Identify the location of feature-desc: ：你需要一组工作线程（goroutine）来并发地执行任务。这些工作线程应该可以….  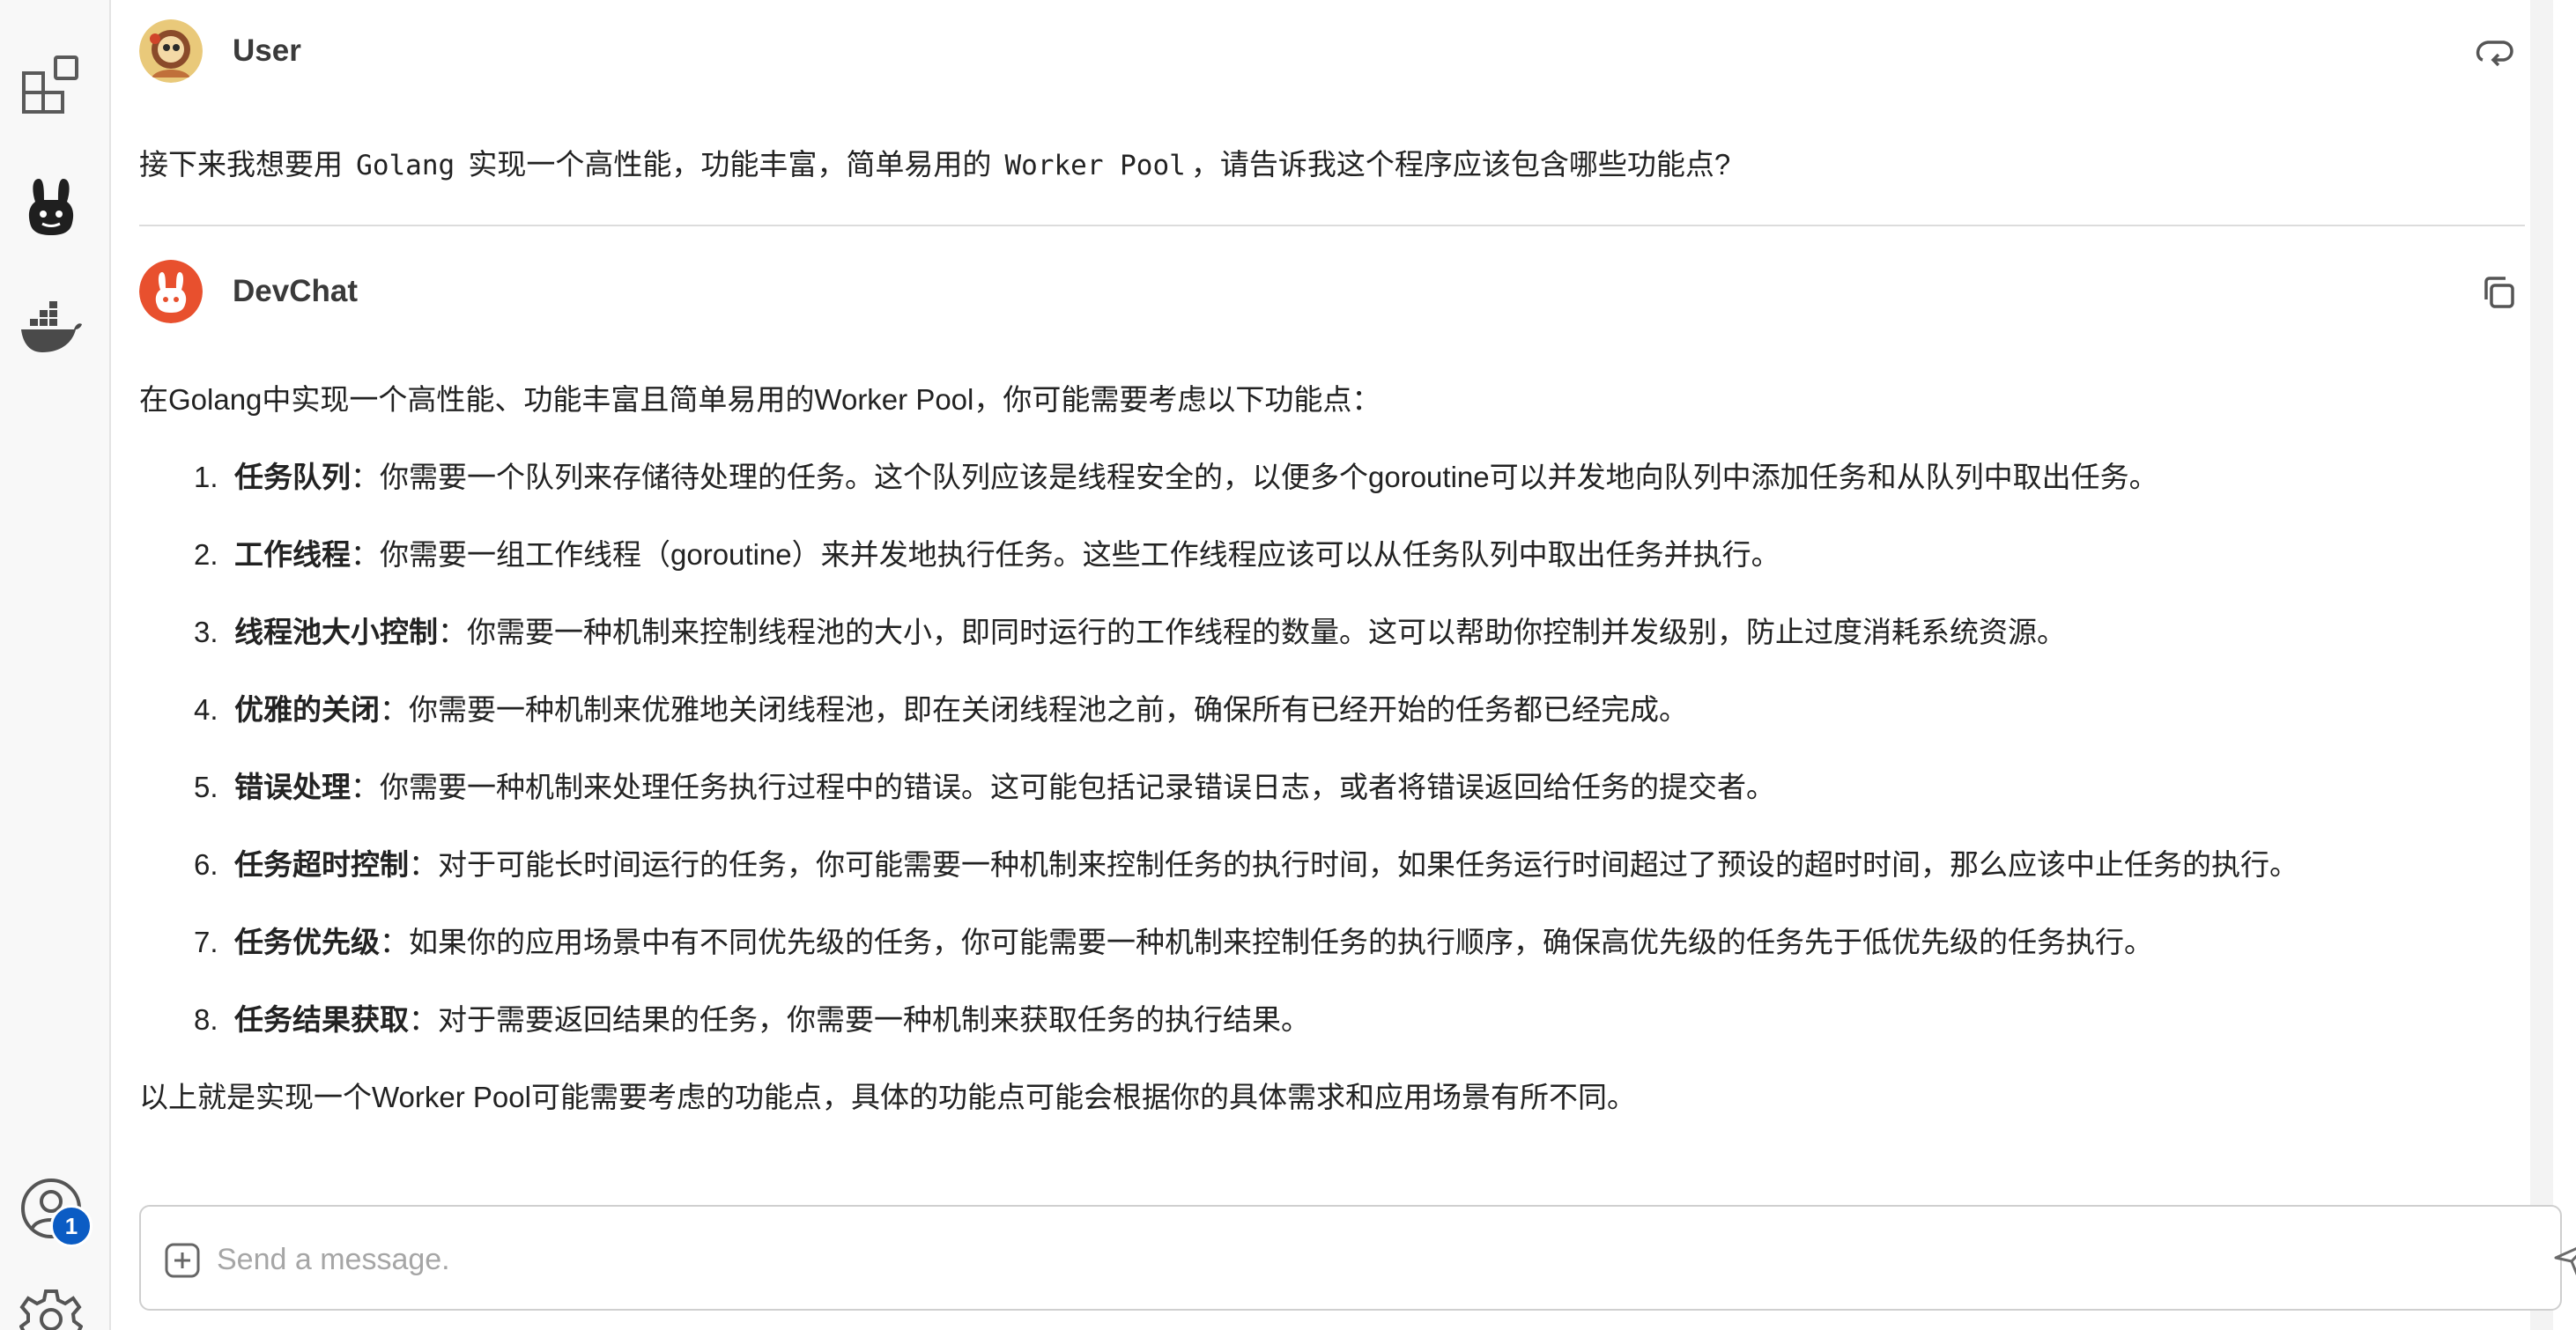
(1065, 554).